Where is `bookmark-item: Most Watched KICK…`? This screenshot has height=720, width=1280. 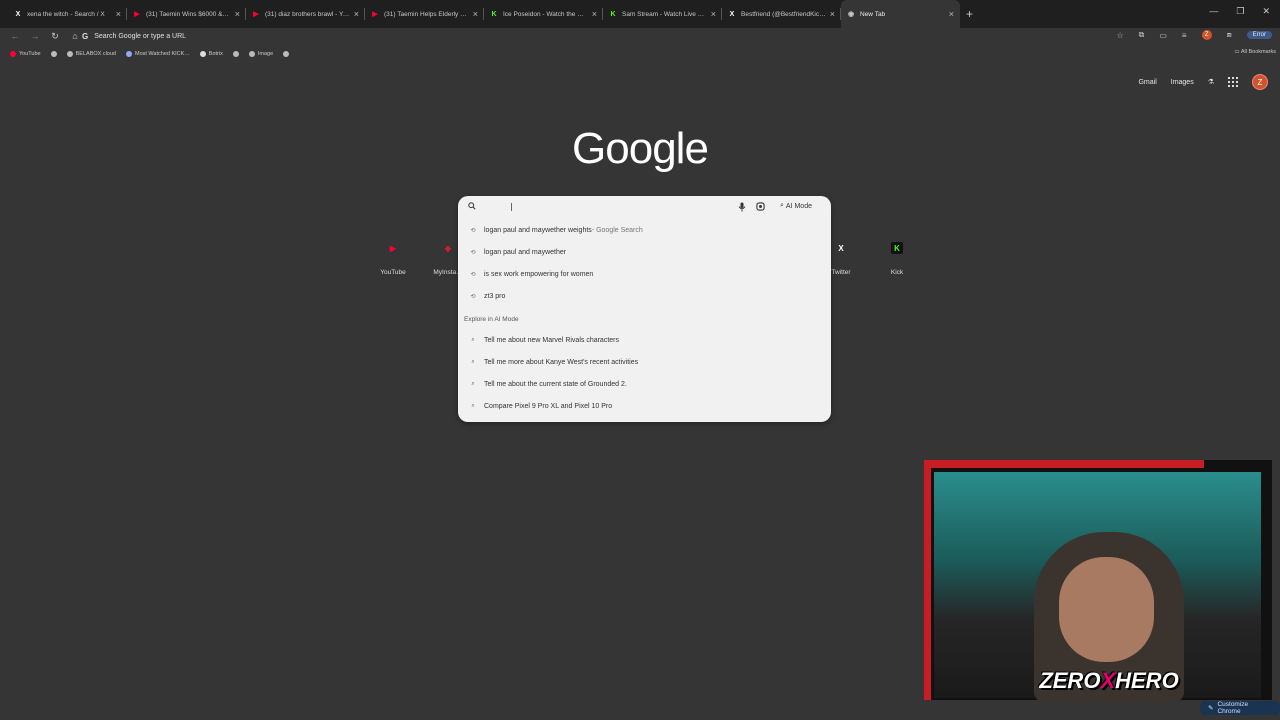 bookmark-item: Most Watched KICK… is located at coordinates (157, 53).